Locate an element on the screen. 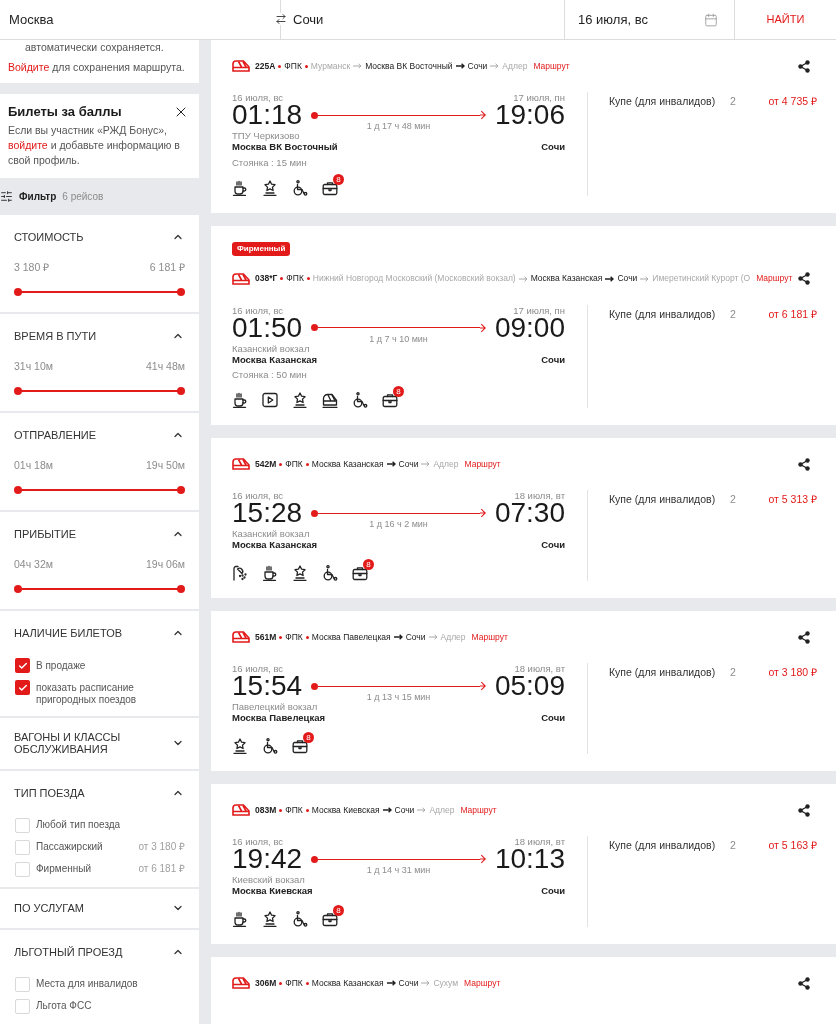 The image size is (836, 1024). to-field: Сочи is located at coordinates (422, 19).